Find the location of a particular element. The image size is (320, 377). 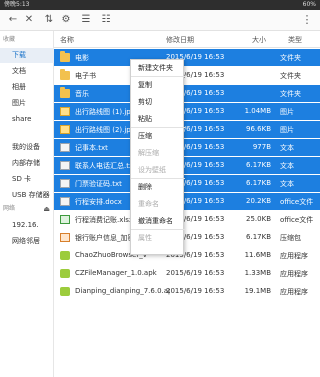

file-row: 联系人电话汇总.txt 2015/6/19 16:53 6.17KB 文本 is located at coordinates (187, 165).